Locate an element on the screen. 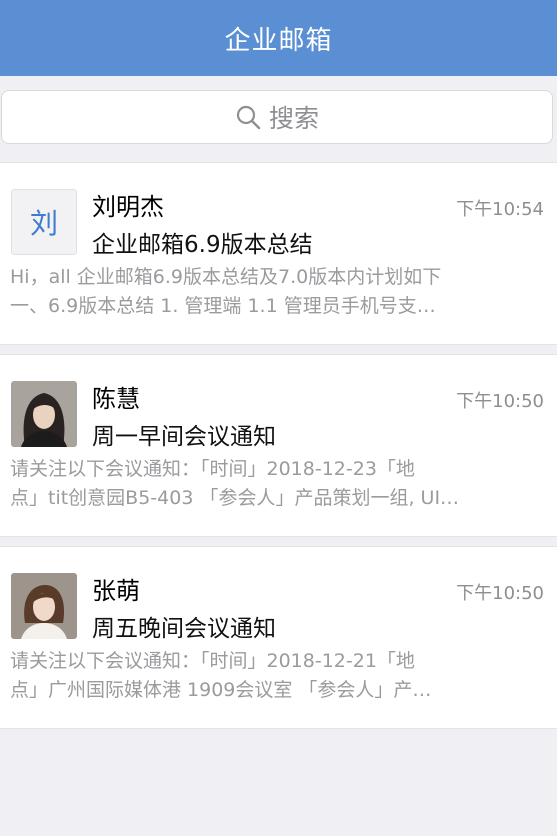  page-title: 企业邮箱 is located at coordinates (278, 40).